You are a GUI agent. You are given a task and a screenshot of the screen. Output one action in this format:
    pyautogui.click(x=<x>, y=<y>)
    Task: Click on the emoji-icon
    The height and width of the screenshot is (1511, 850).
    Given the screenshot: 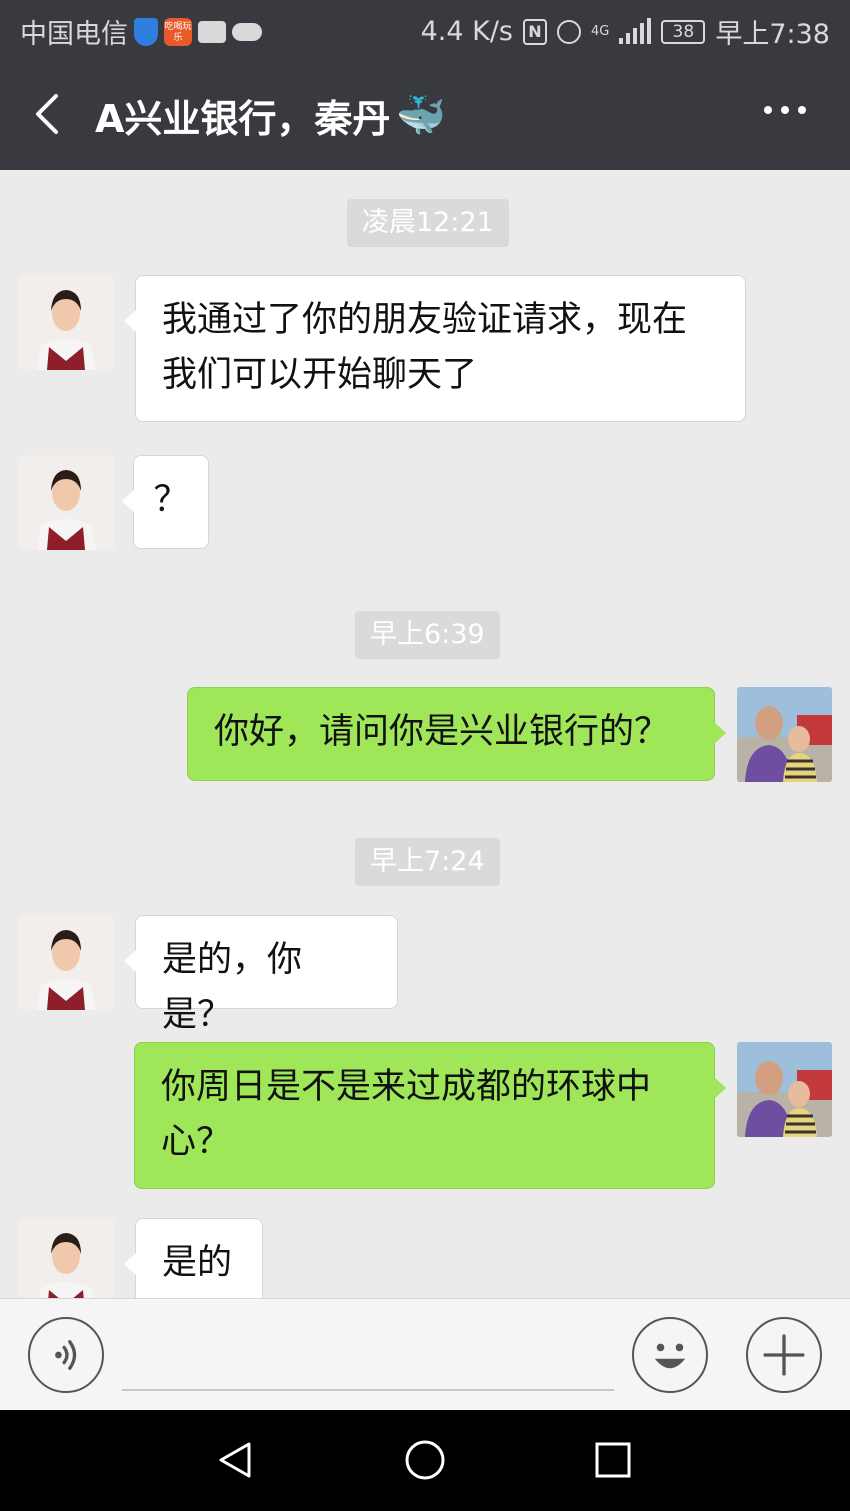 What is the action you would take?
    pyautogui.click(x=670, y=1355)
    